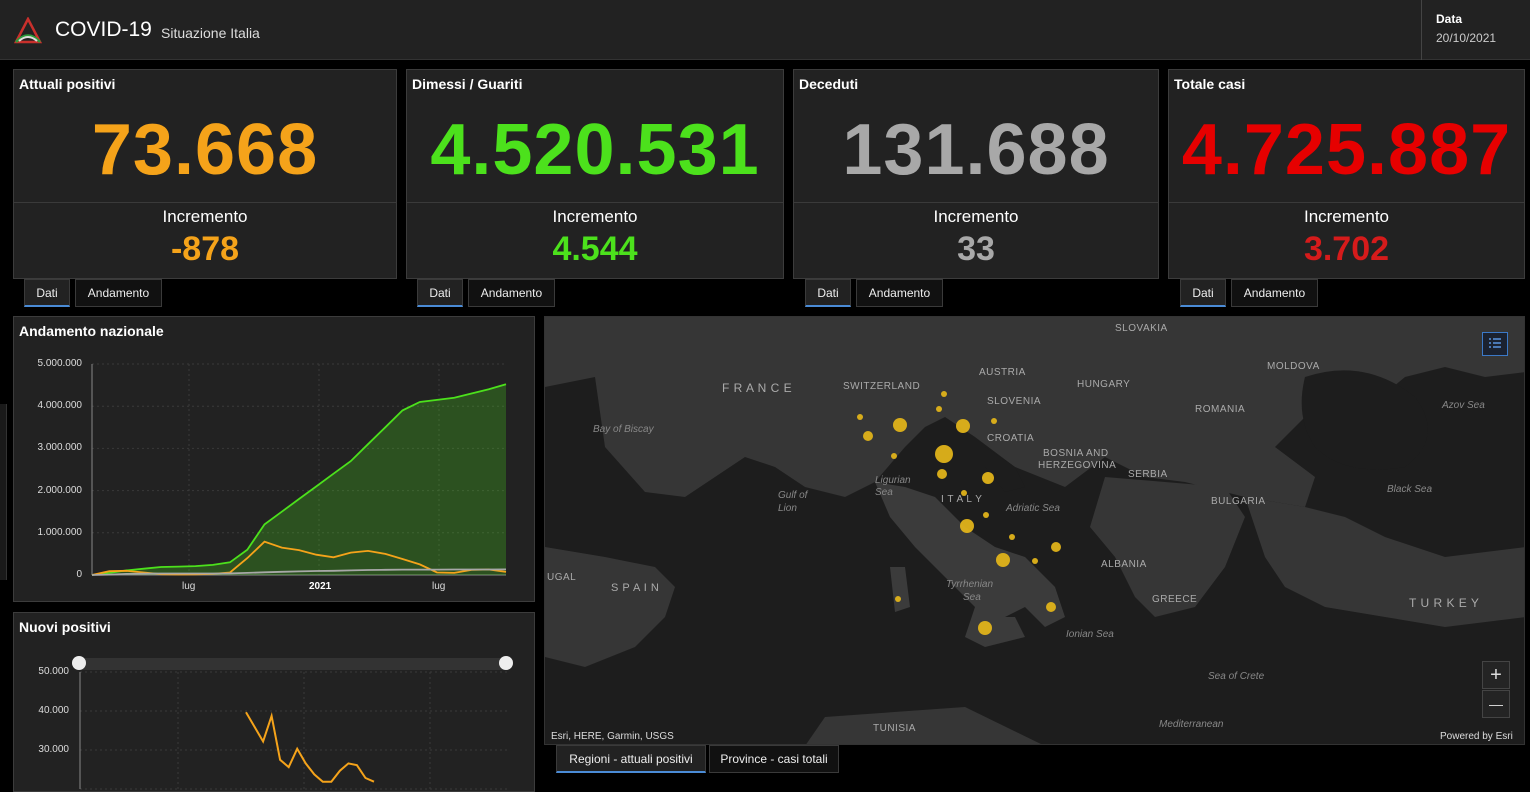 This screenshot has height=792, width=1530. What do you see at coordinates (1444, 603) in the screenshot?
I see `map-label-turkey: T U R K E Y` at bounding box center [1444, 603].